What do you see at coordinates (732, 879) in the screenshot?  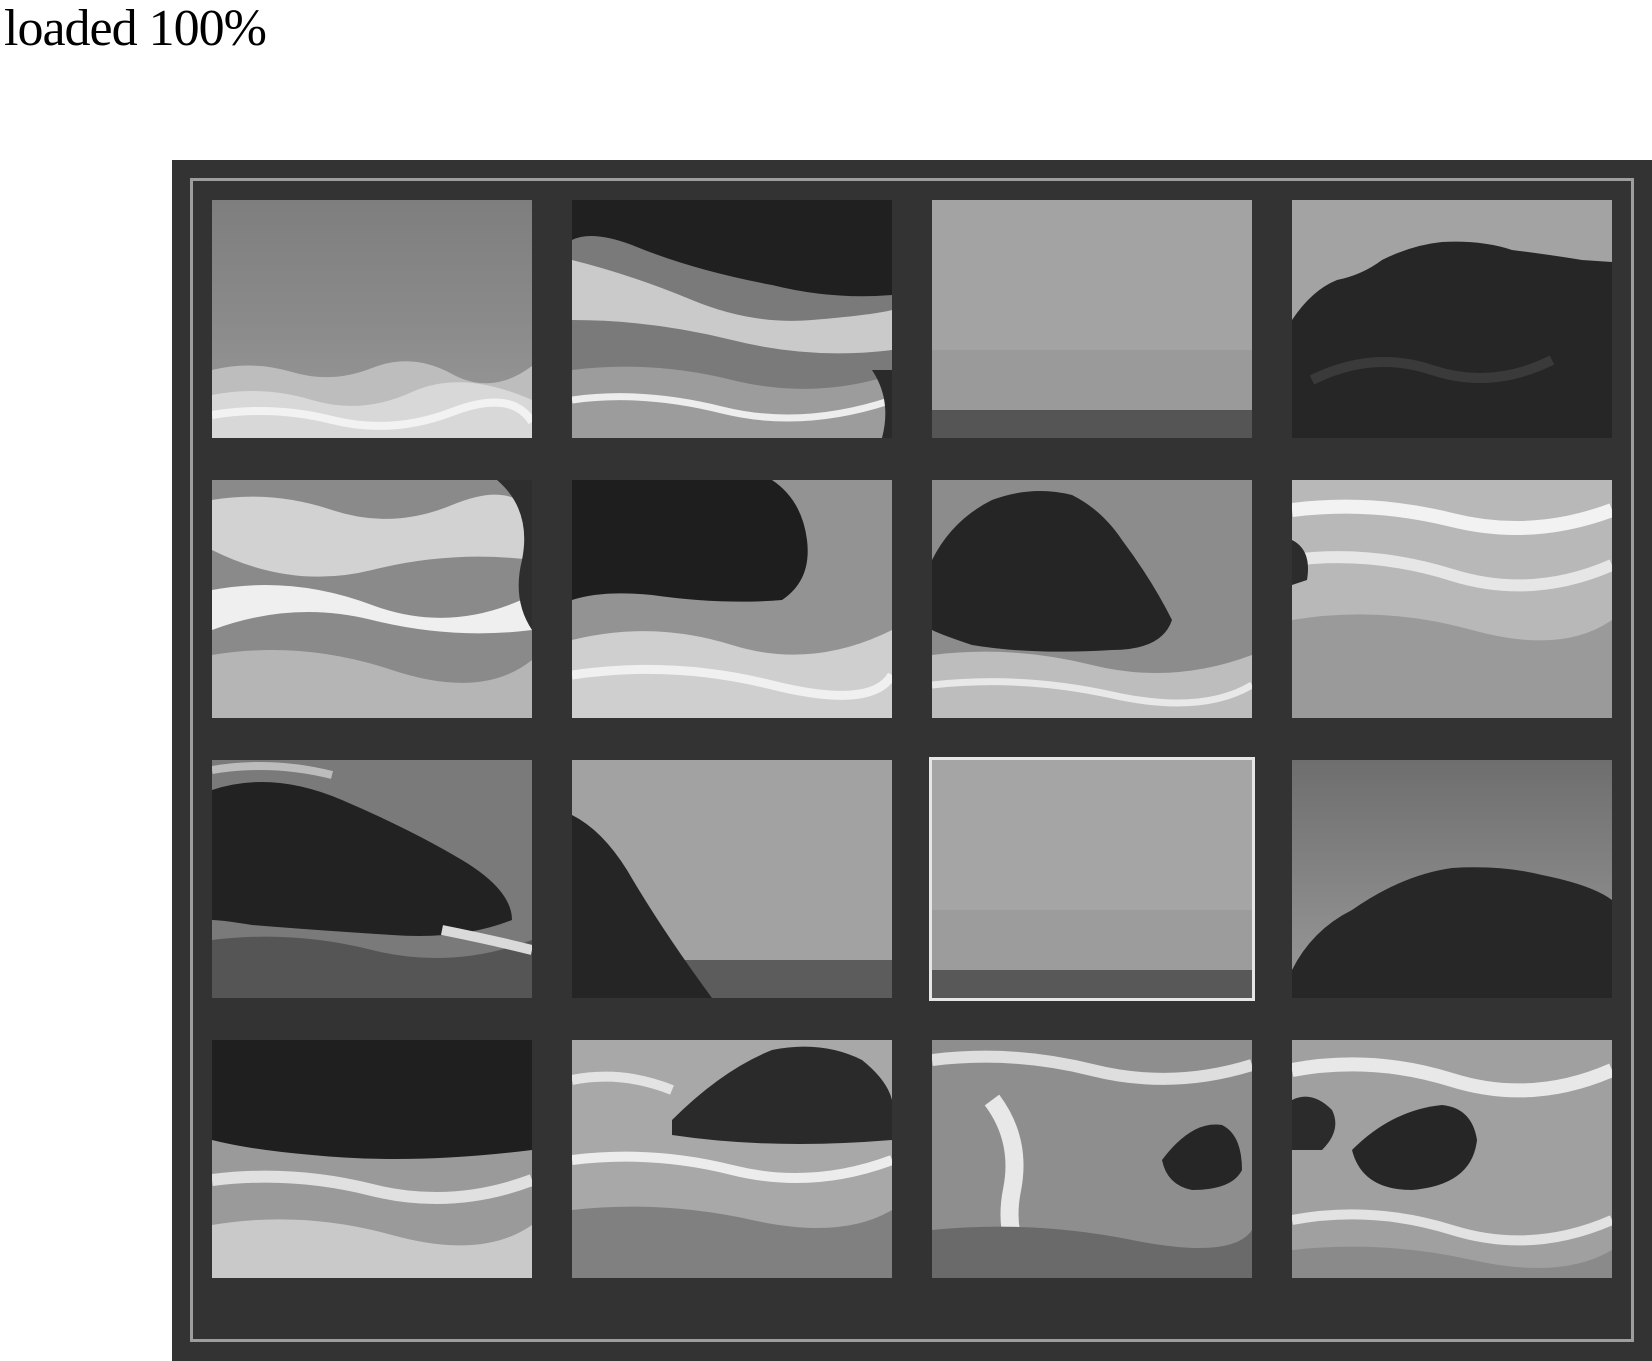 I see `puzzle-tile-r3c2` at bounding box center [732, 879].